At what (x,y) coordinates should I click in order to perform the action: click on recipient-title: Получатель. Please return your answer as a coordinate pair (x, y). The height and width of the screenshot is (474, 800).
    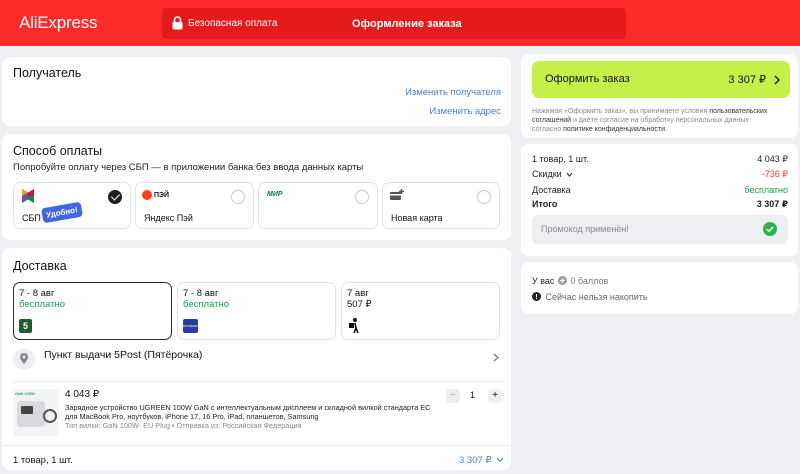
    Looking at the image, I should click on (47, 73).